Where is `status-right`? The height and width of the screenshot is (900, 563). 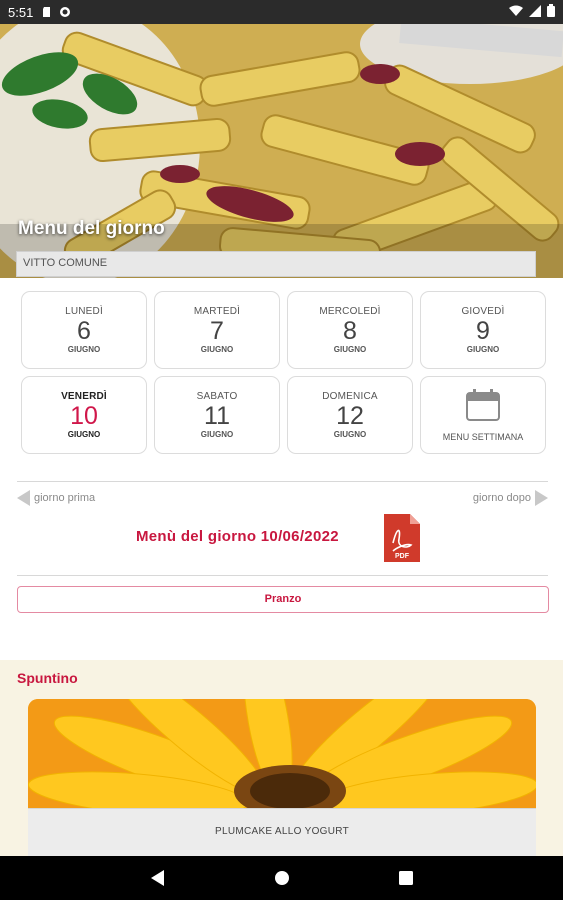 status-right is located at coordinates (532, 12).